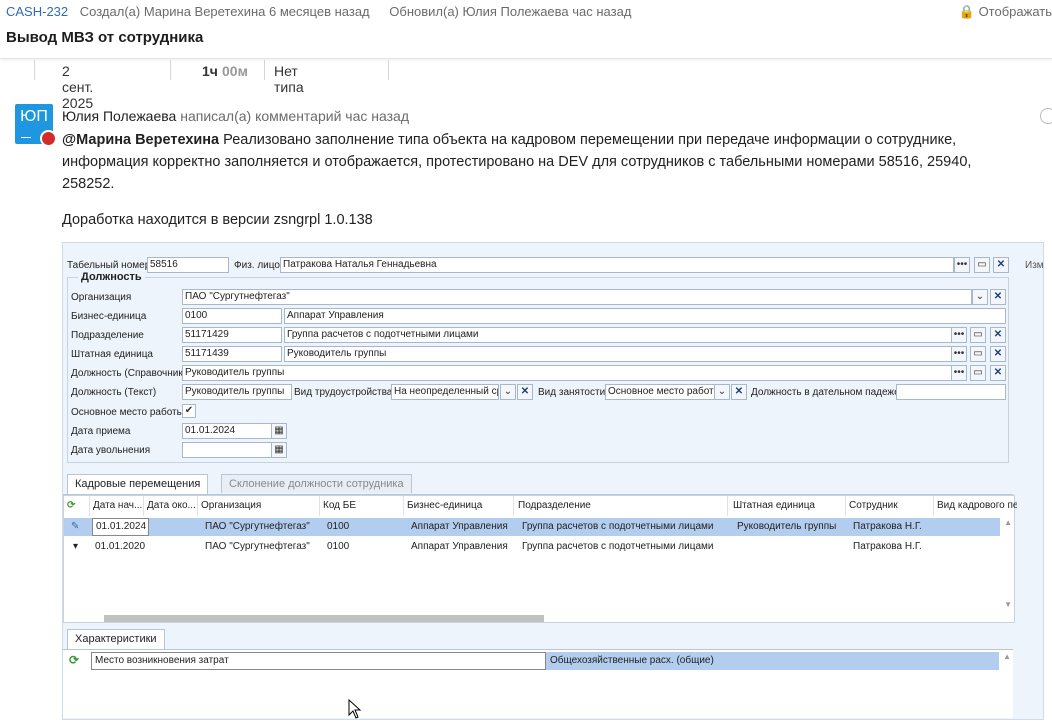  I want to click on vid-zan-select: Основное место работы, so click(661, 392).